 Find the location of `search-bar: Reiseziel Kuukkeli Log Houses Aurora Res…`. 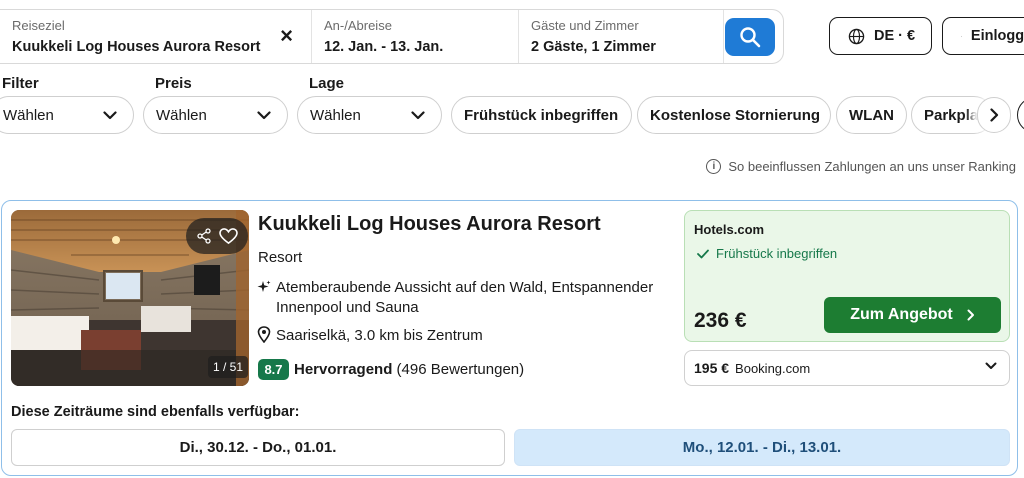

search-bar: Reiseziel Kuukkeli Log Houses Aurora Res… is located at coordinates (392, 36).